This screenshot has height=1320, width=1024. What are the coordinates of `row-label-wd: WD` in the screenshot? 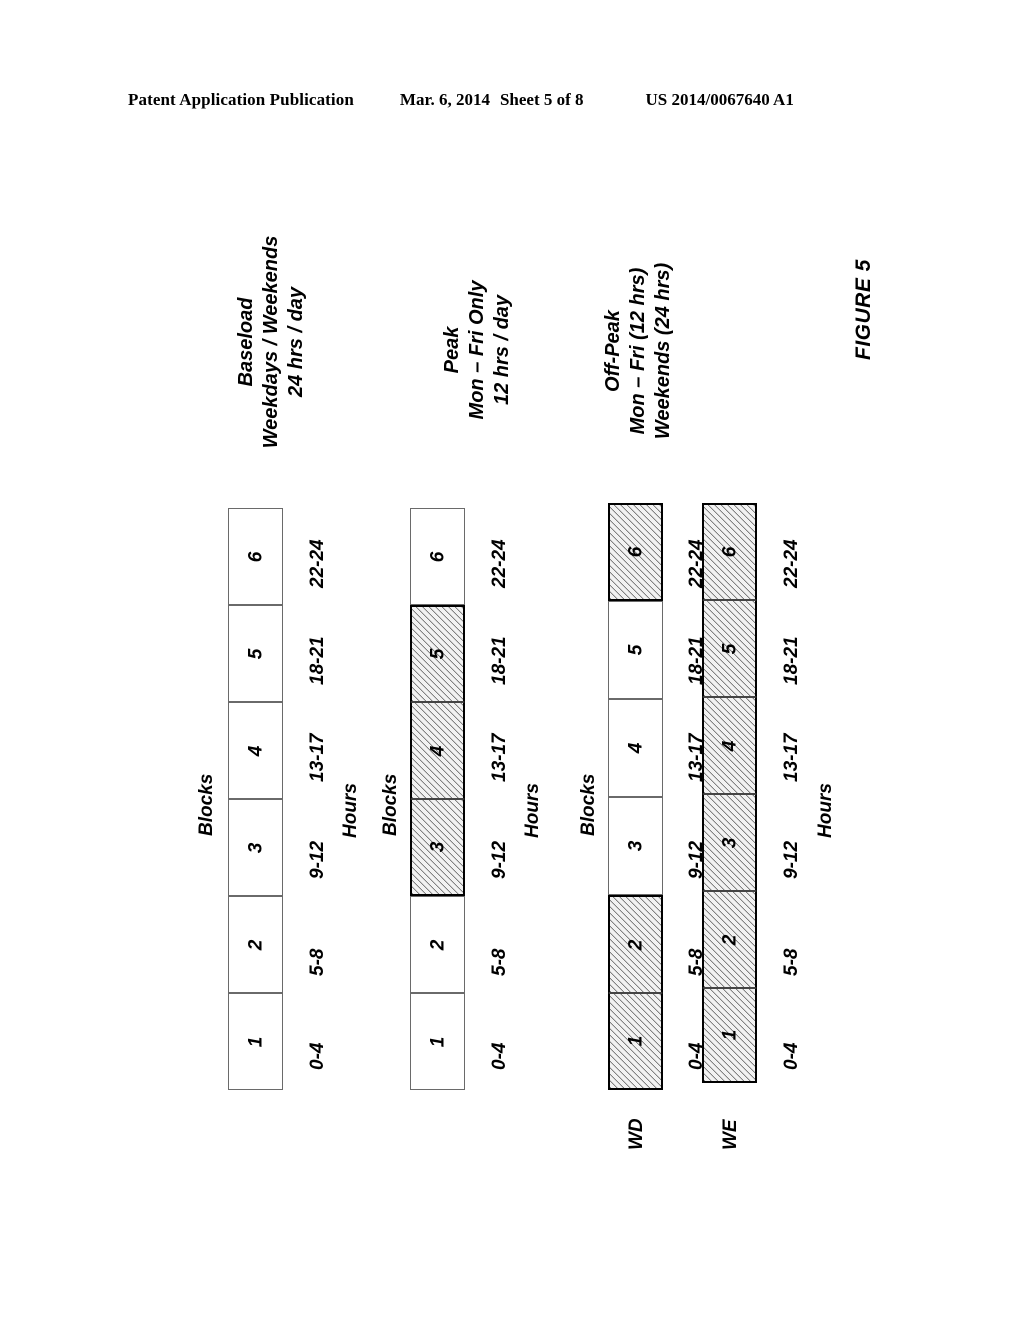 It's located at (636, 1134).